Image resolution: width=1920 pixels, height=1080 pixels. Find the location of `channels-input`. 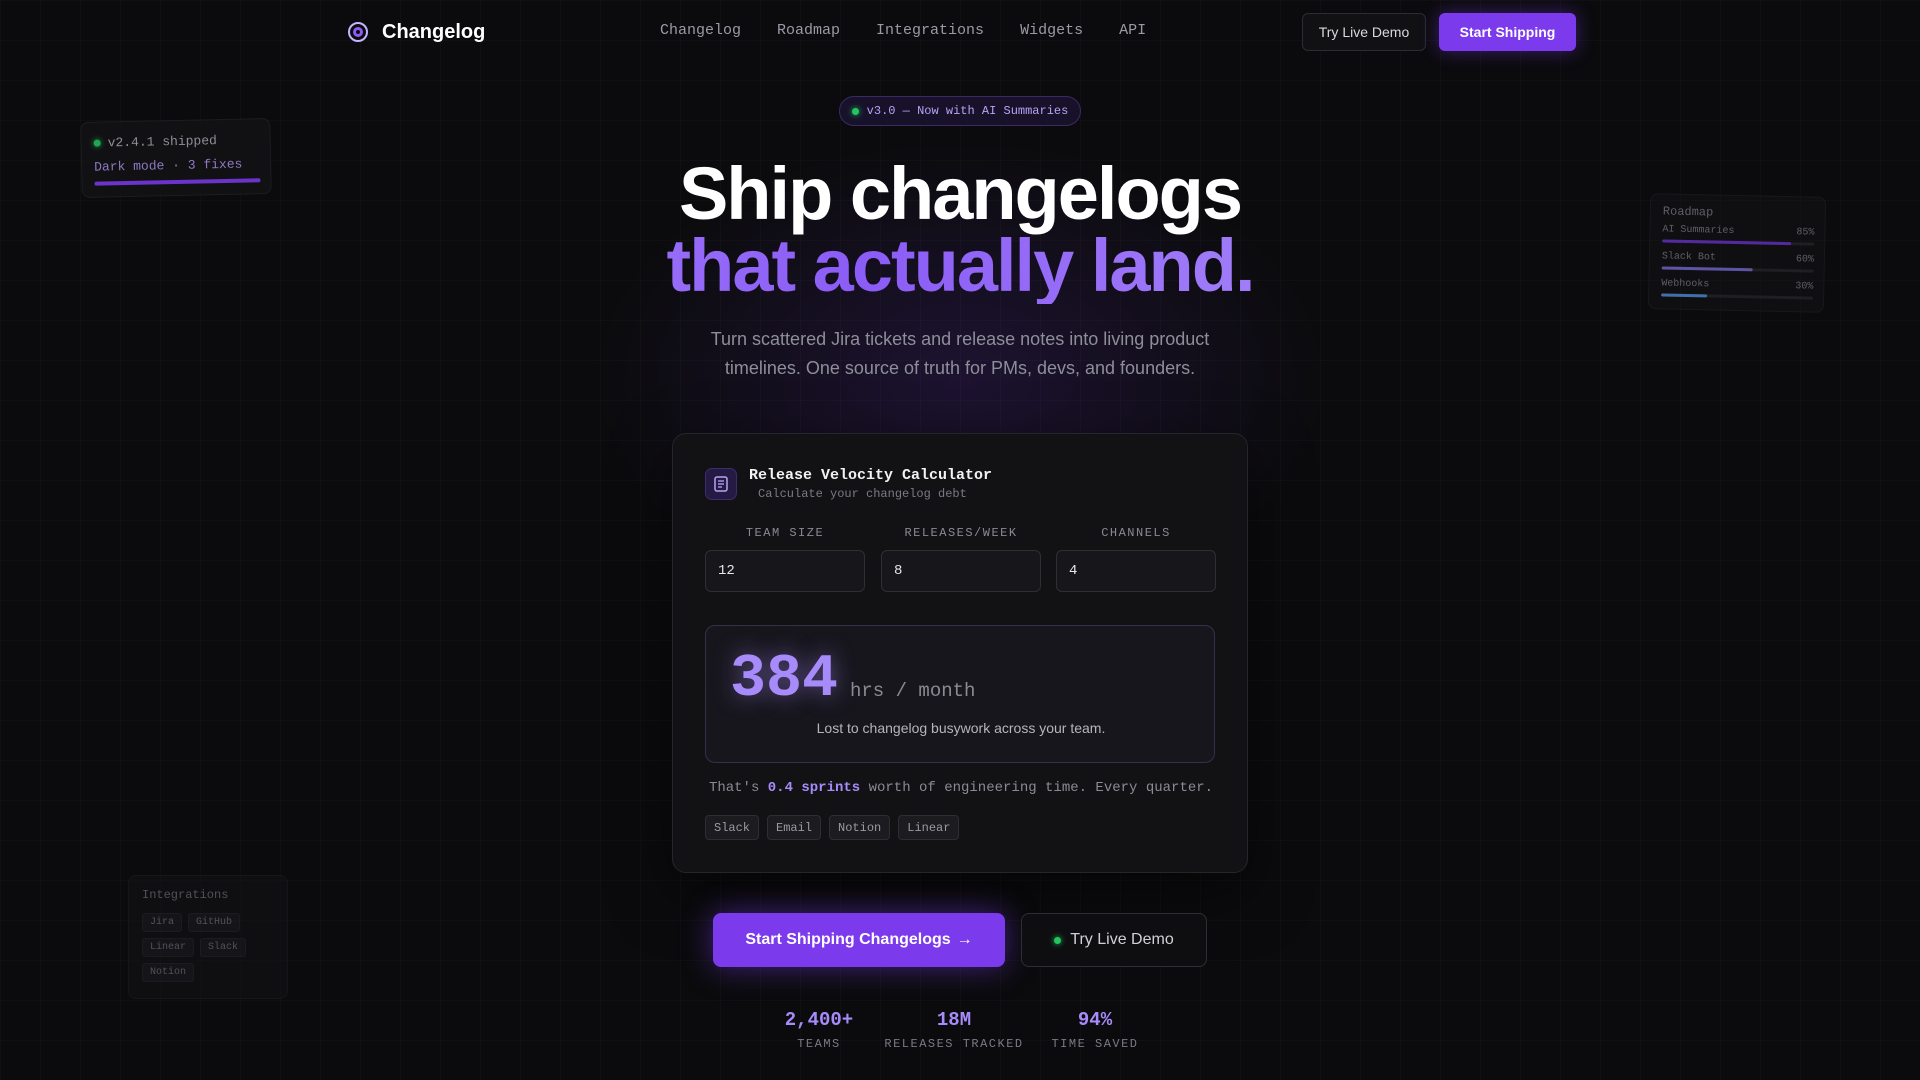

channels-input is located at coordinates (1136, 571).